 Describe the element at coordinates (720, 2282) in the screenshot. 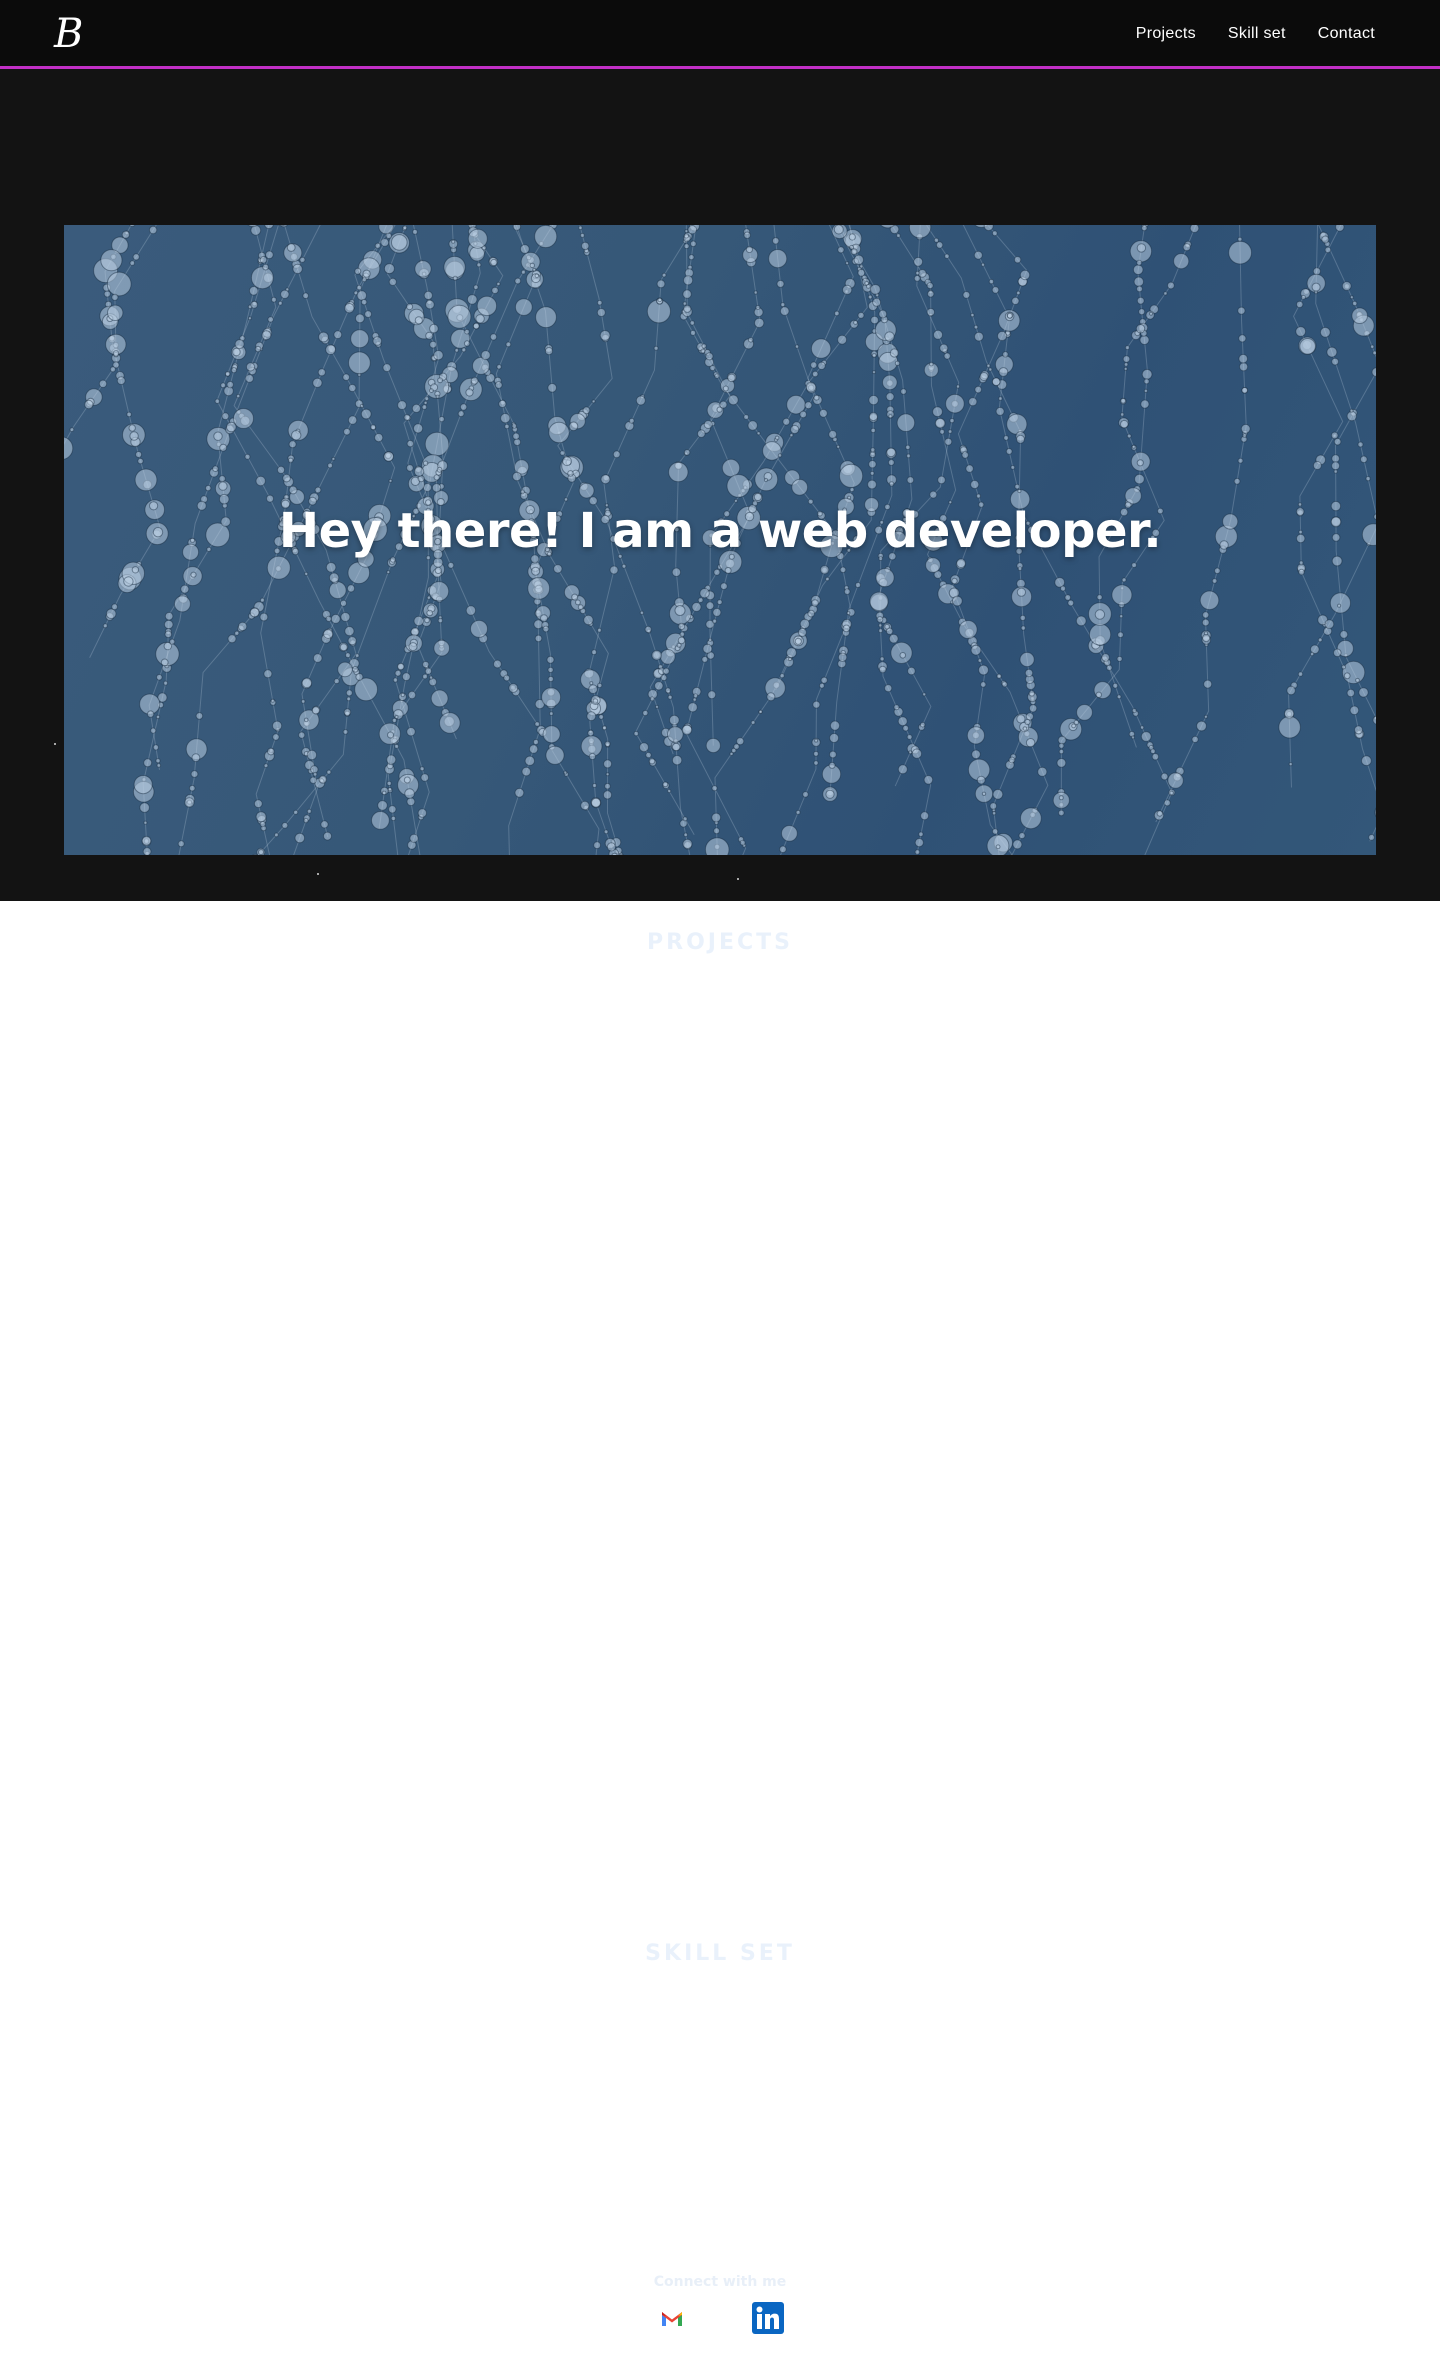

I see `connect-label: Connect with me` at that location.